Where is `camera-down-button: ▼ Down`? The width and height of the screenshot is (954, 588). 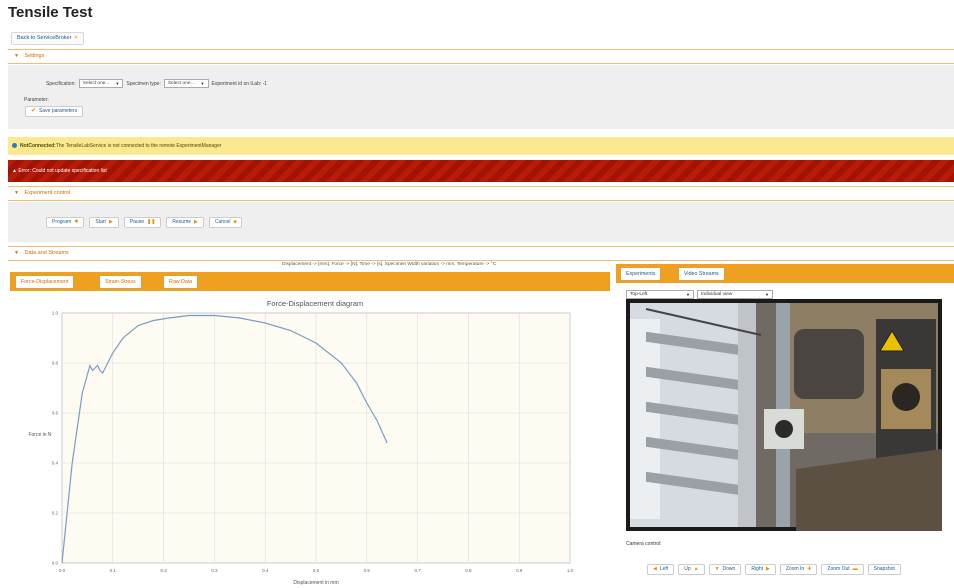
camera-down-button: ▼ Down is located at coordinates (725, 569).